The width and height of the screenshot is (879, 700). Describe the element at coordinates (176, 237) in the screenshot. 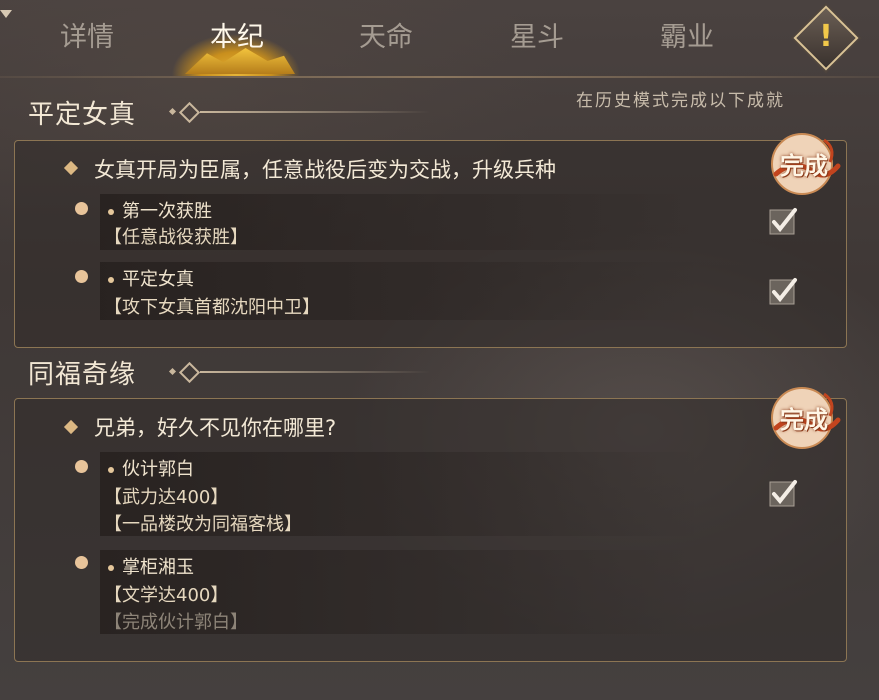

I see `item-requirement: 【任意战役获胜】` at that location.